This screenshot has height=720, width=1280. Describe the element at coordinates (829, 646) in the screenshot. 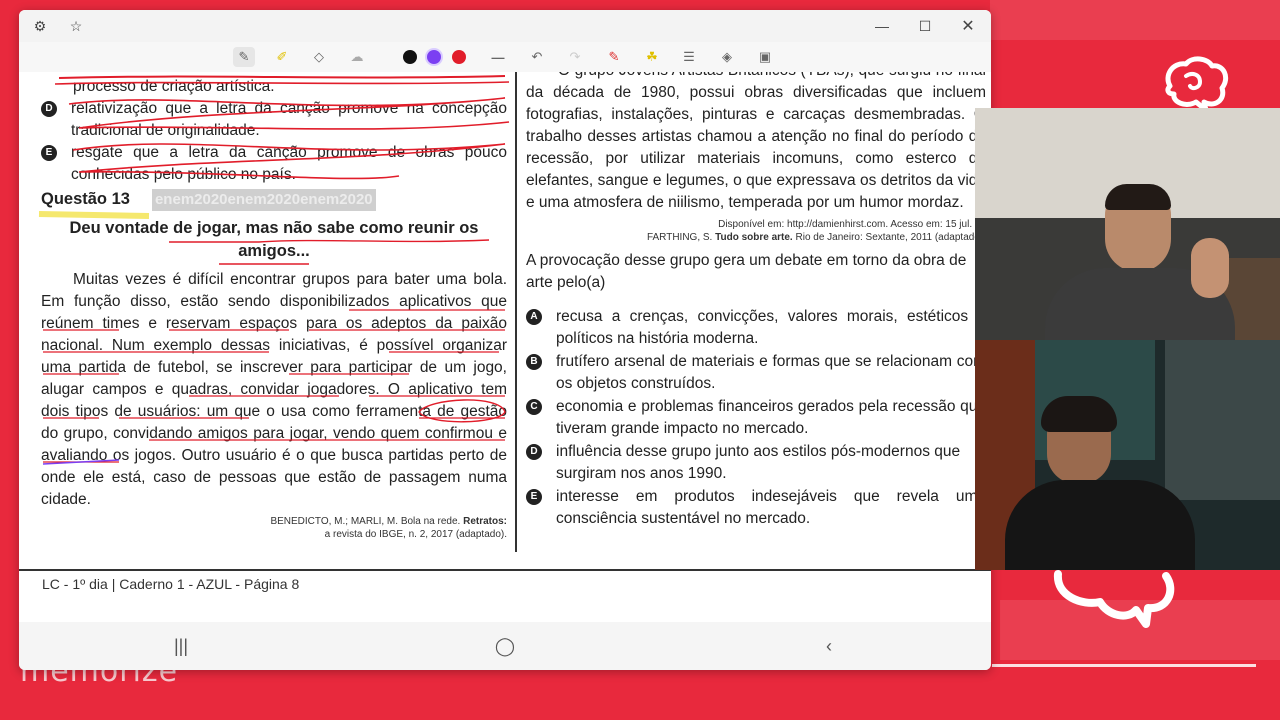

I see `back-icon: ‹` at that location.